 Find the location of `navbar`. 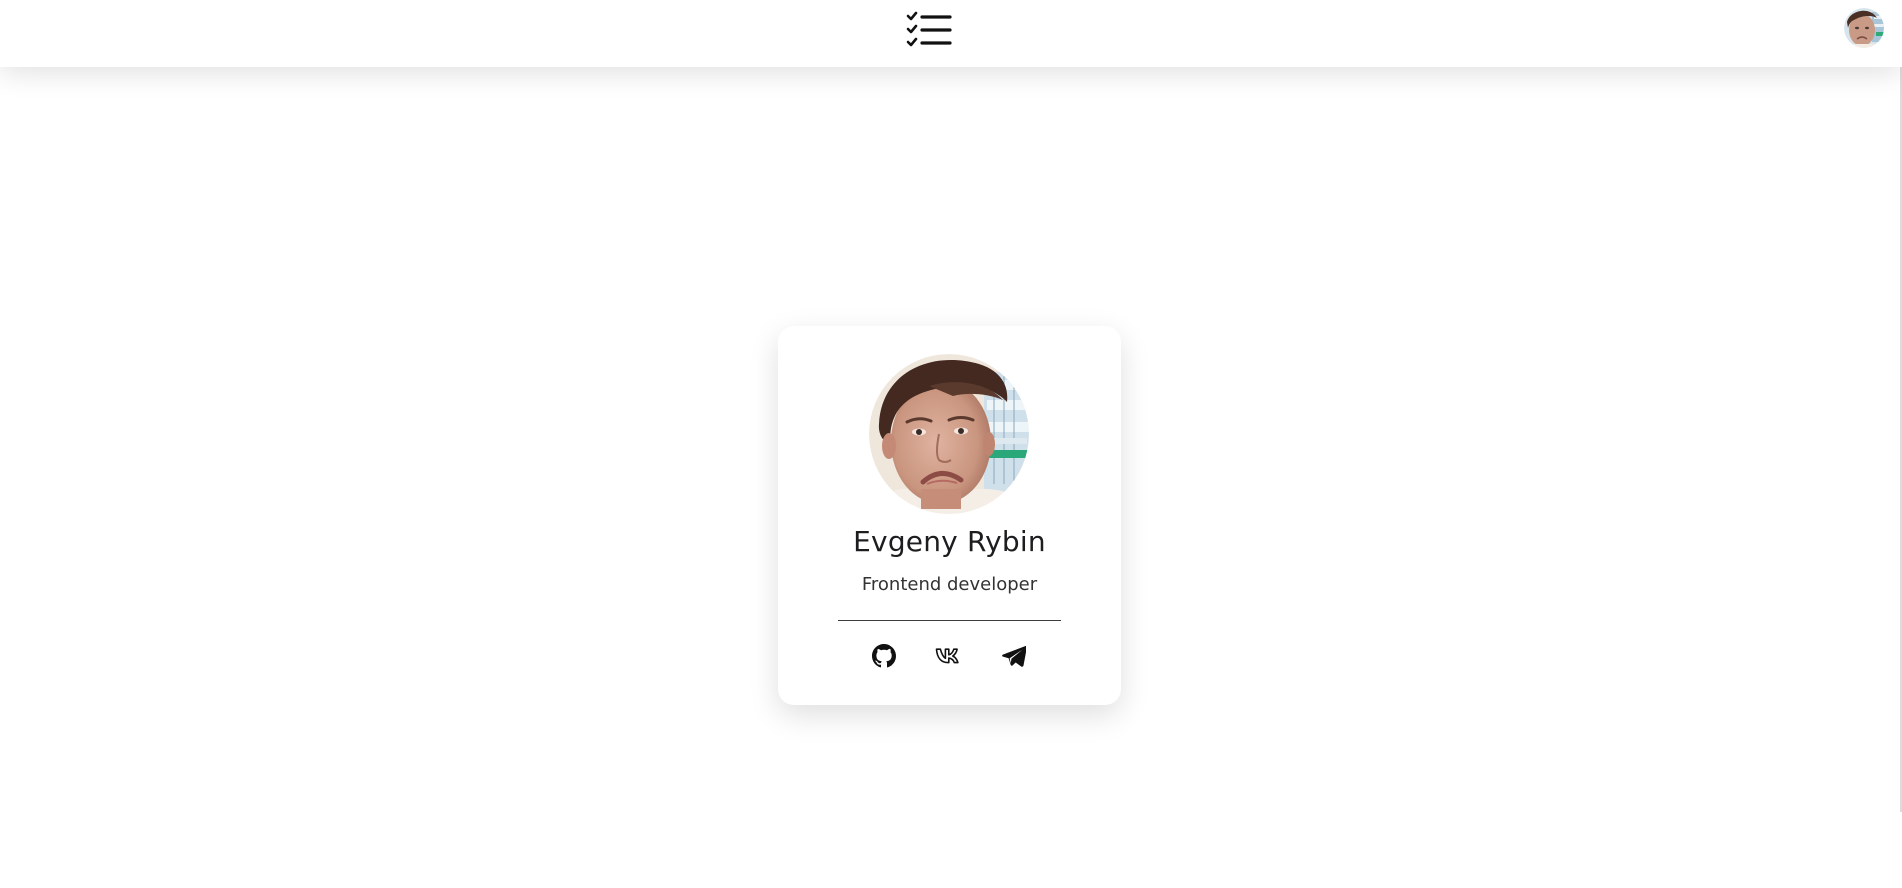

navbar is located at coordinates (951, 33).